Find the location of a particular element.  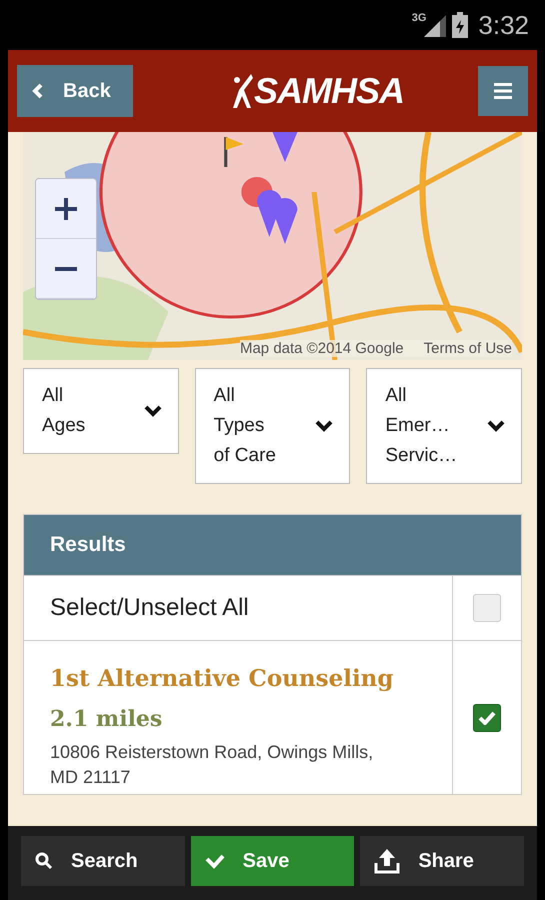

toolbar-button: Save is located at coordinates (272, 861).